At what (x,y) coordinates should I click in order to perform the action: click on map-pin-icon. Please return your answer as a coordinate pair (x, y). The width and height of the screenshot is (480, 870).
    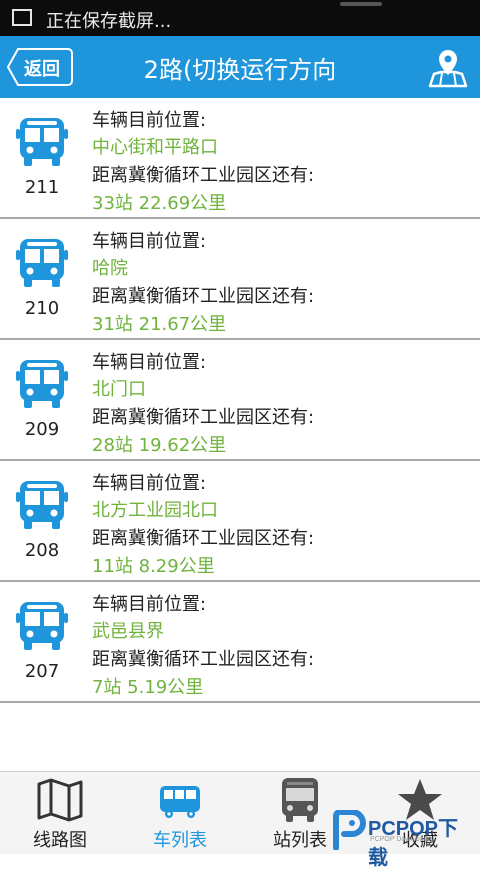
    Looking at the image, I should click on (448, 69).